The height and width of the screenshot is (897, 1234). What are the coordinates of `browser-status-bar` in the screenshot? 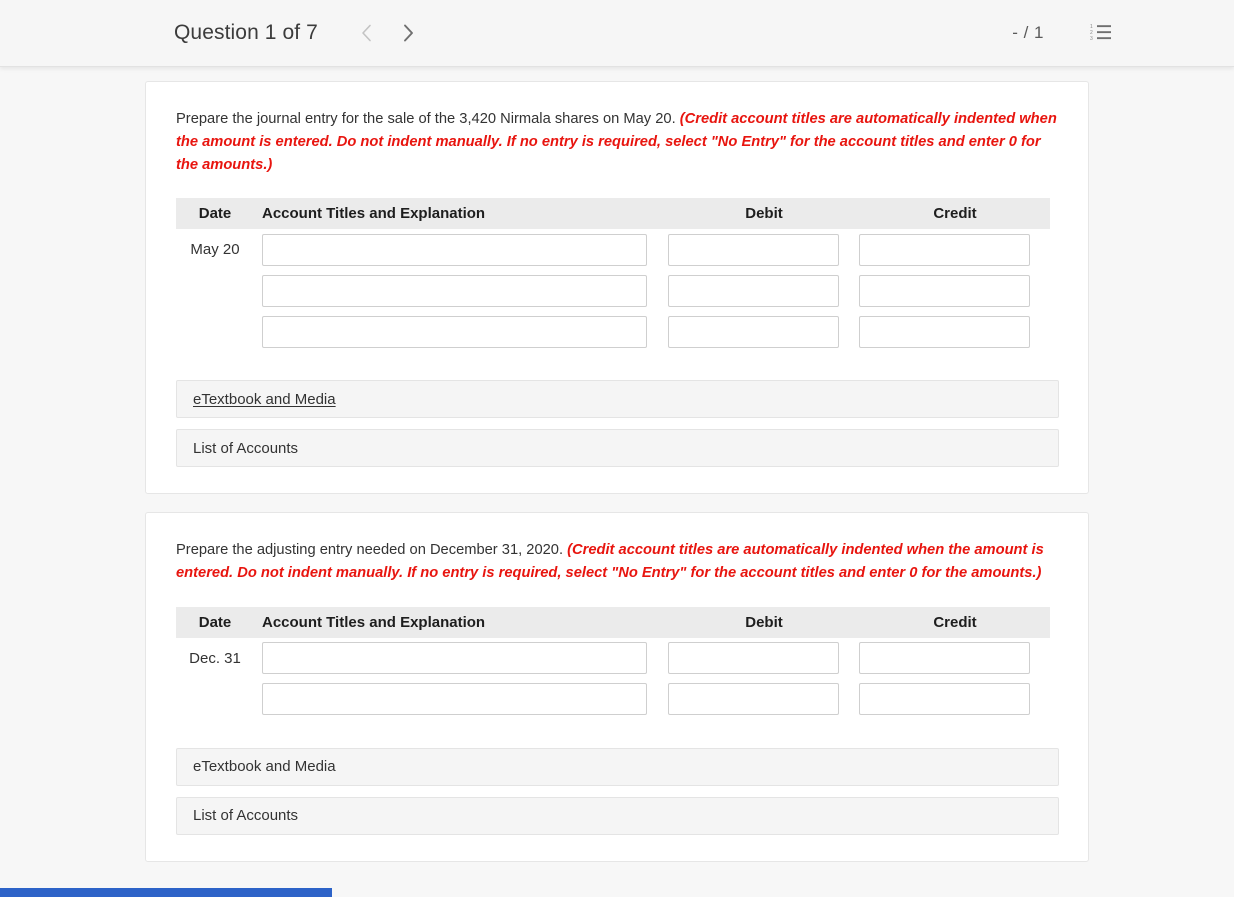 It's located at (166, 892).